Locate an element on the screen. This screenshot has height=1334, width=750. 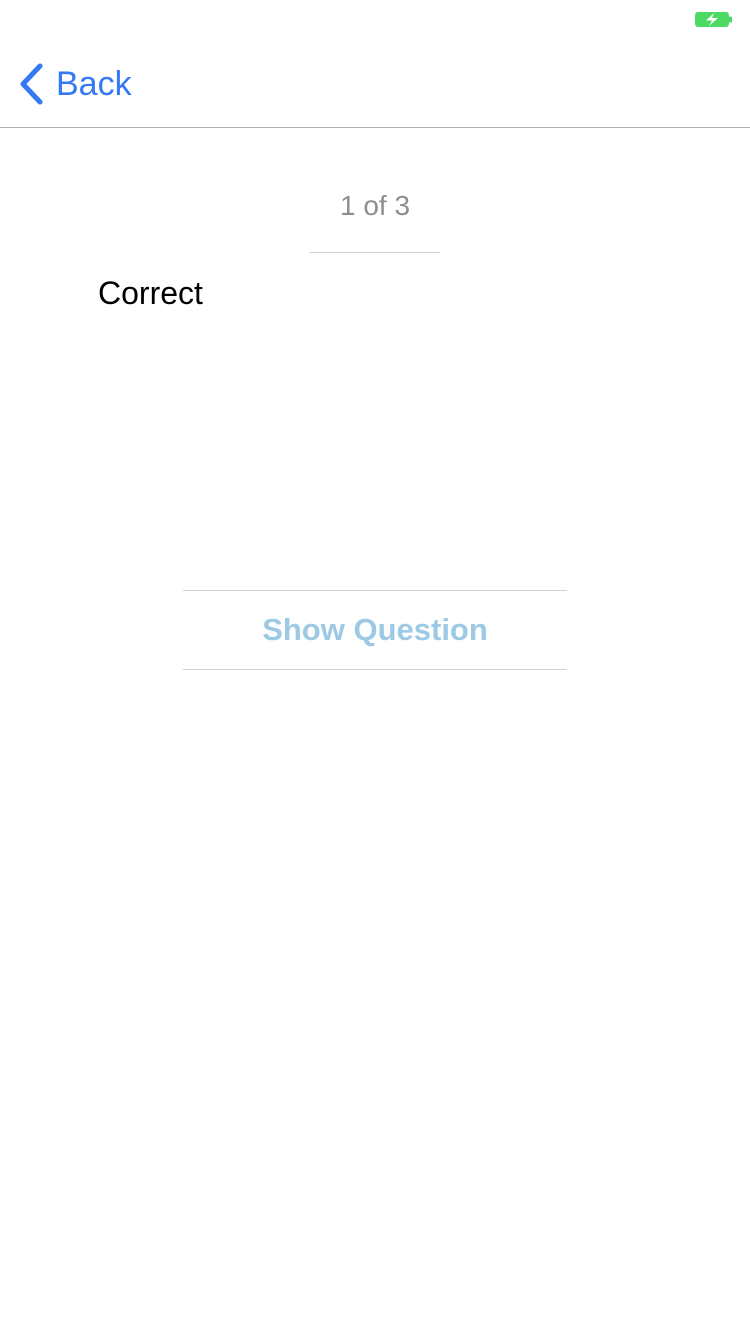
counter-divider is located at coordinates (375, 252).